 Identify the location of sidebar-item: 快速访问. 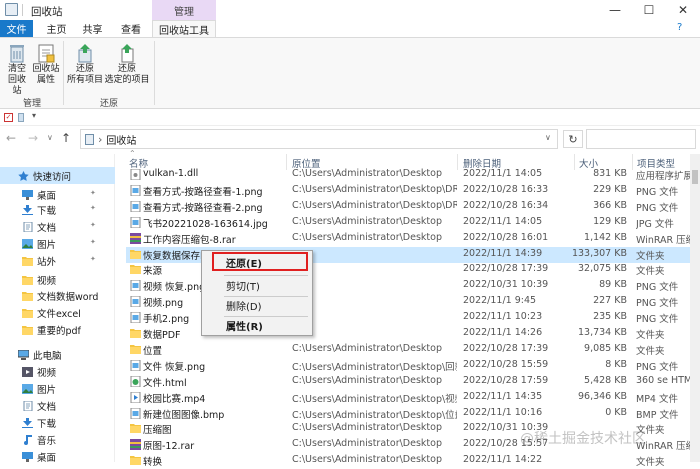
(57, 175).